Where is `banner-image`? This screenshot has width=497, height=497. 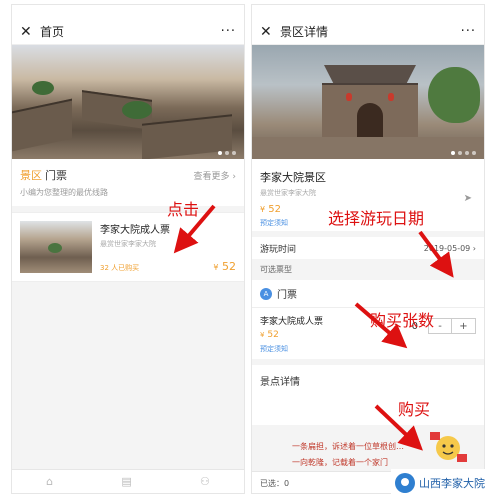 banner-image is located at coordinates (128, 102).